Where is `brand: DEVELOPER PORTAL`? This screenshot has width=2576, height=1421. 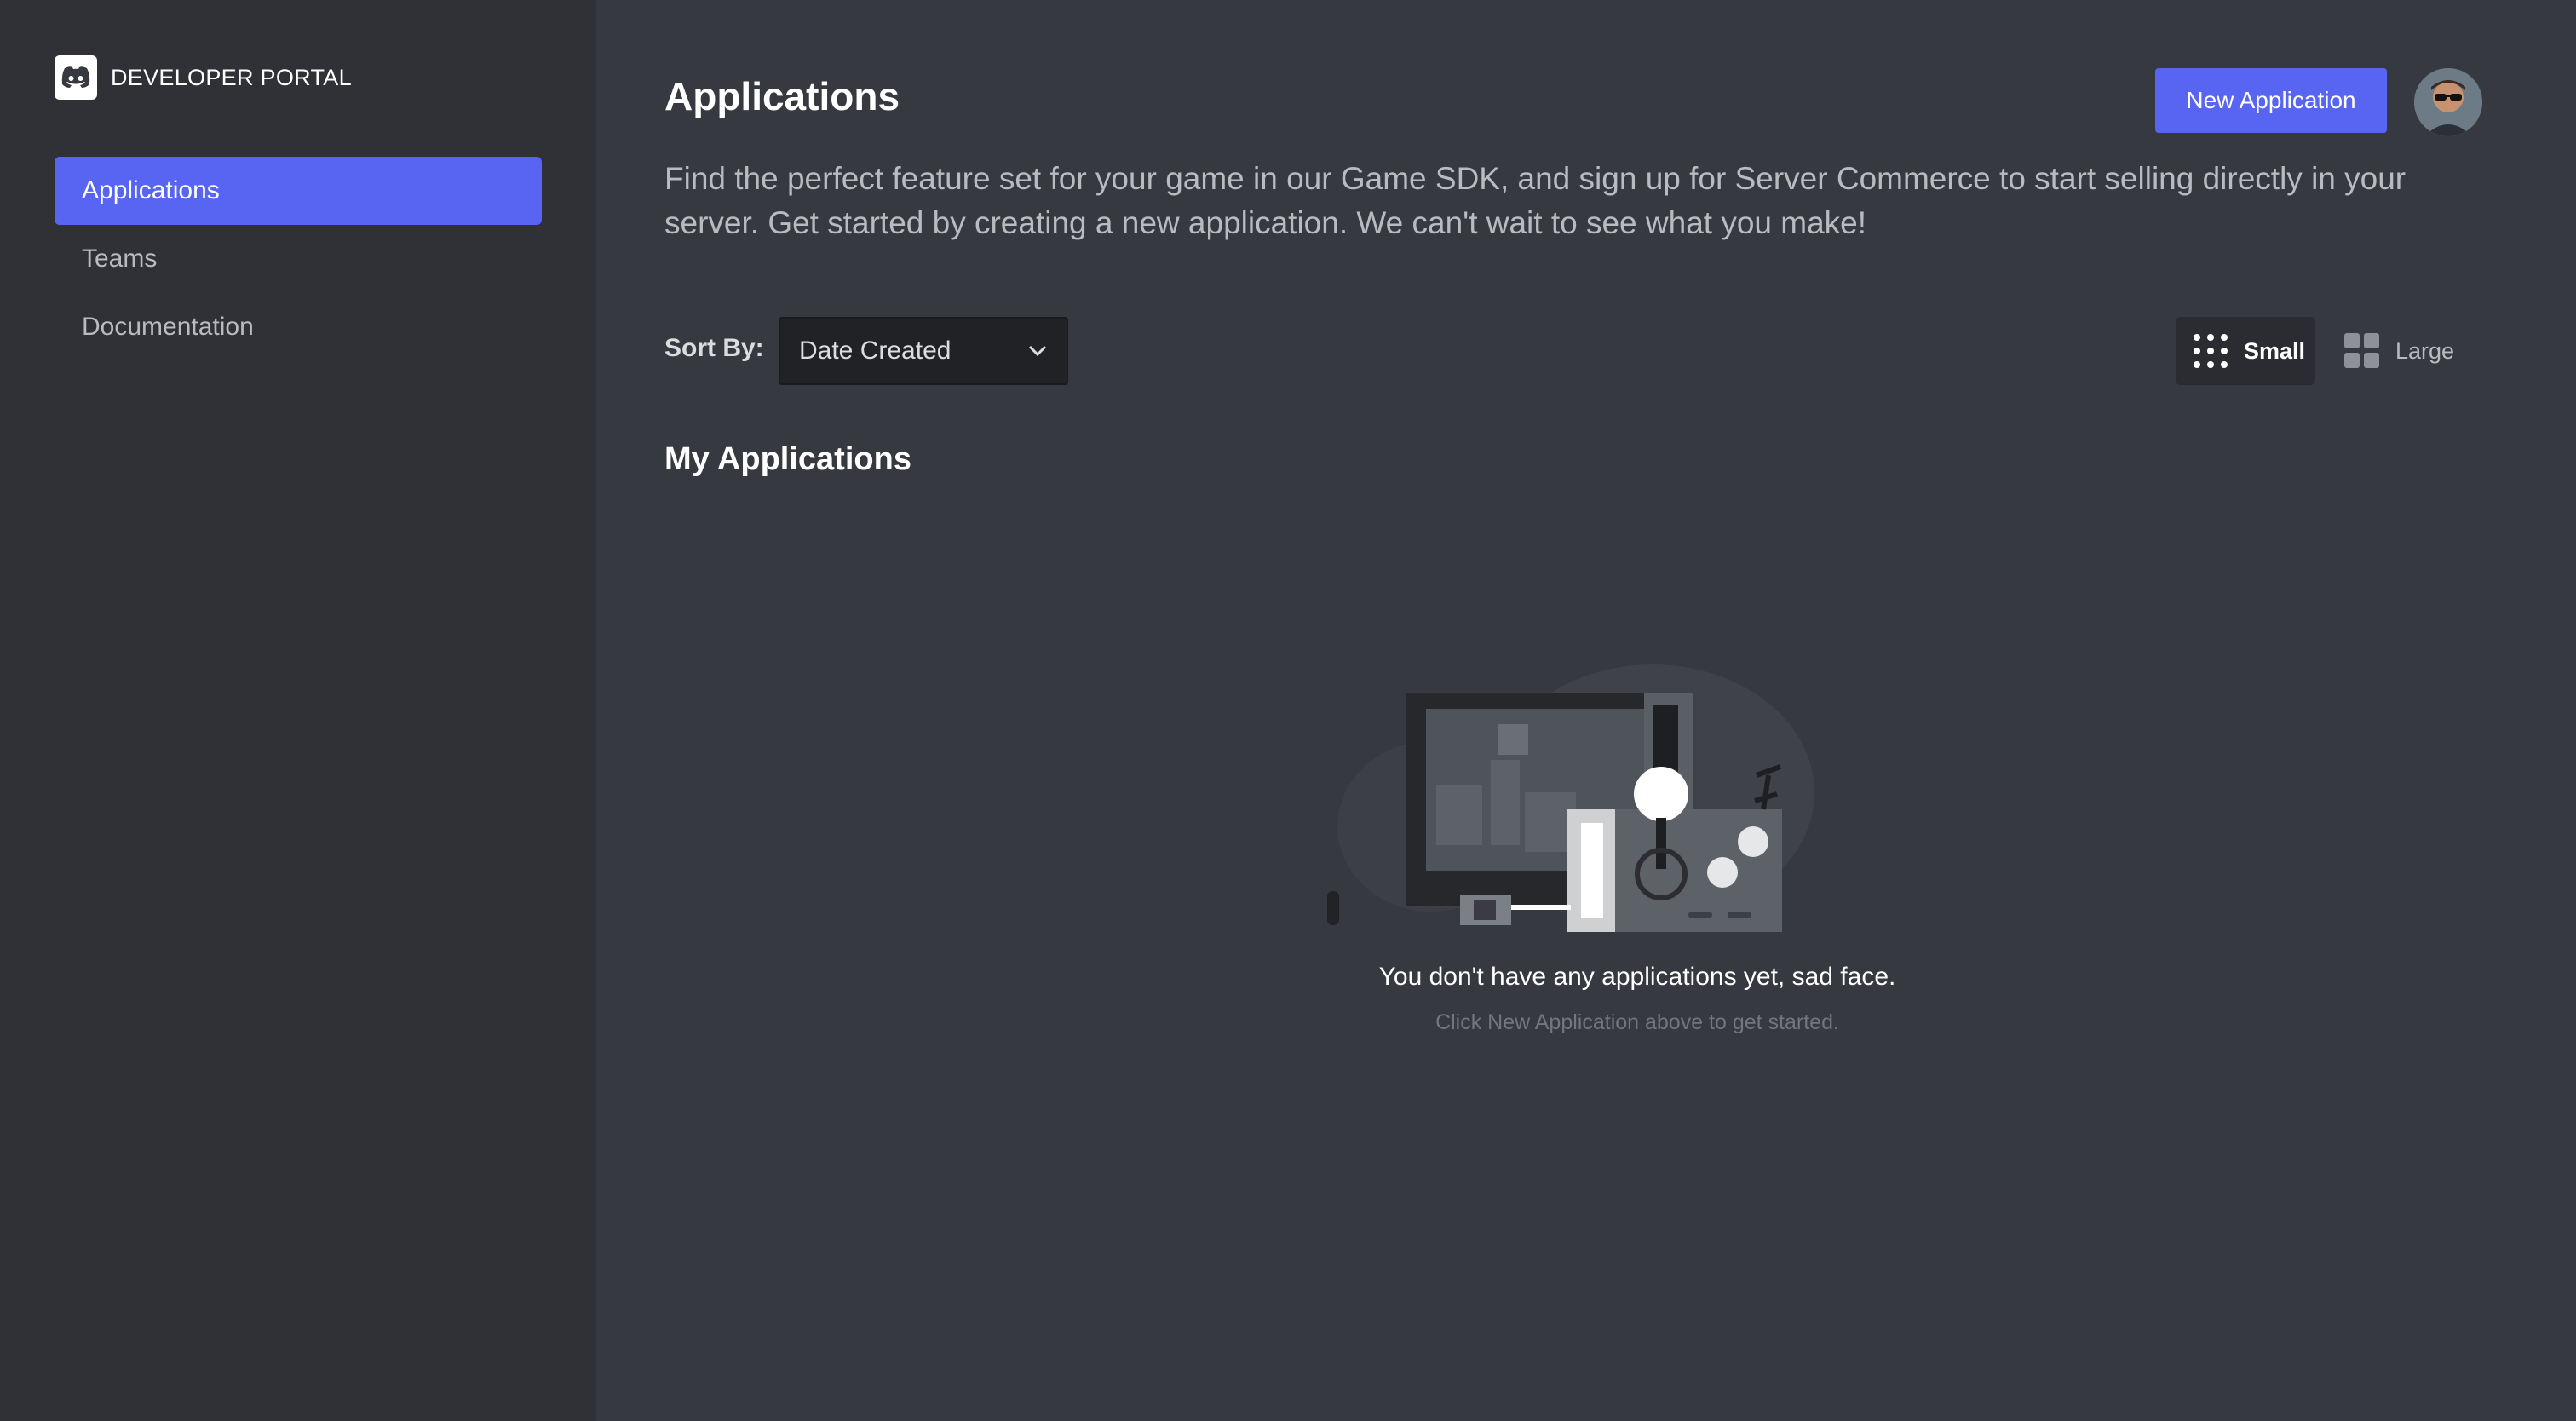 brand: DEVELOPER PORTAL is located at coordinates (298, 77).